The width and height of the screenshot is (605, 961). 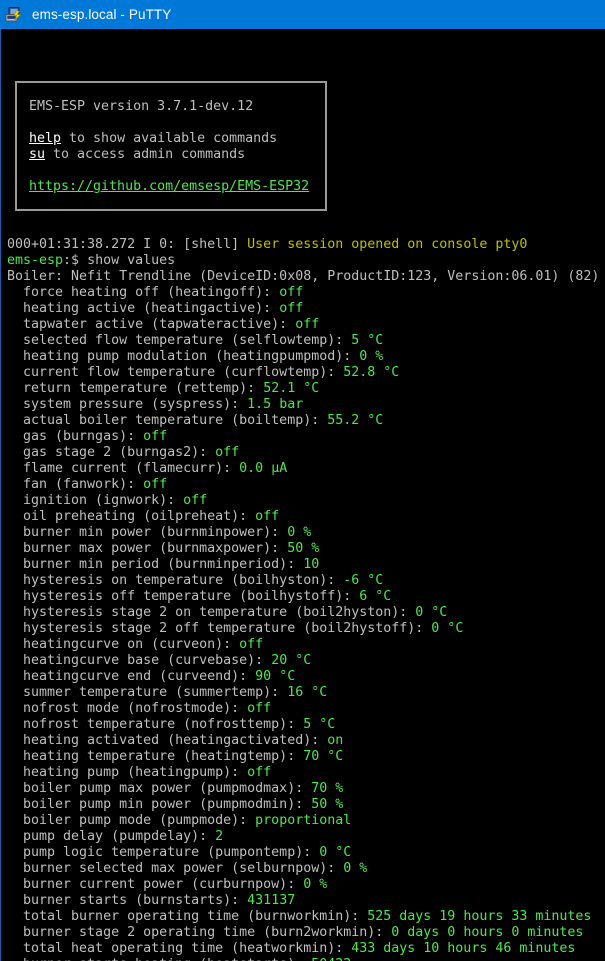 What do you see at coordinates (323, 756) in the screenshot?
I see `value-reading: 70 °C` at bounding box center [323, 756].